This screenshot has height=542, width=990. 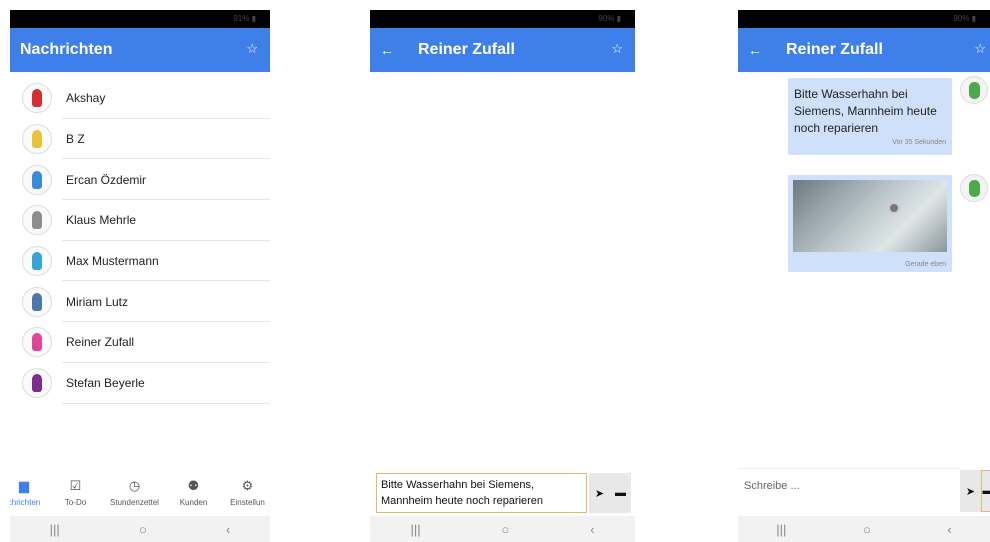 What do you see at coordinates (140, 98) in the screenshot?
I see `contact-item: Akshay` at bounding box center [140, 98].